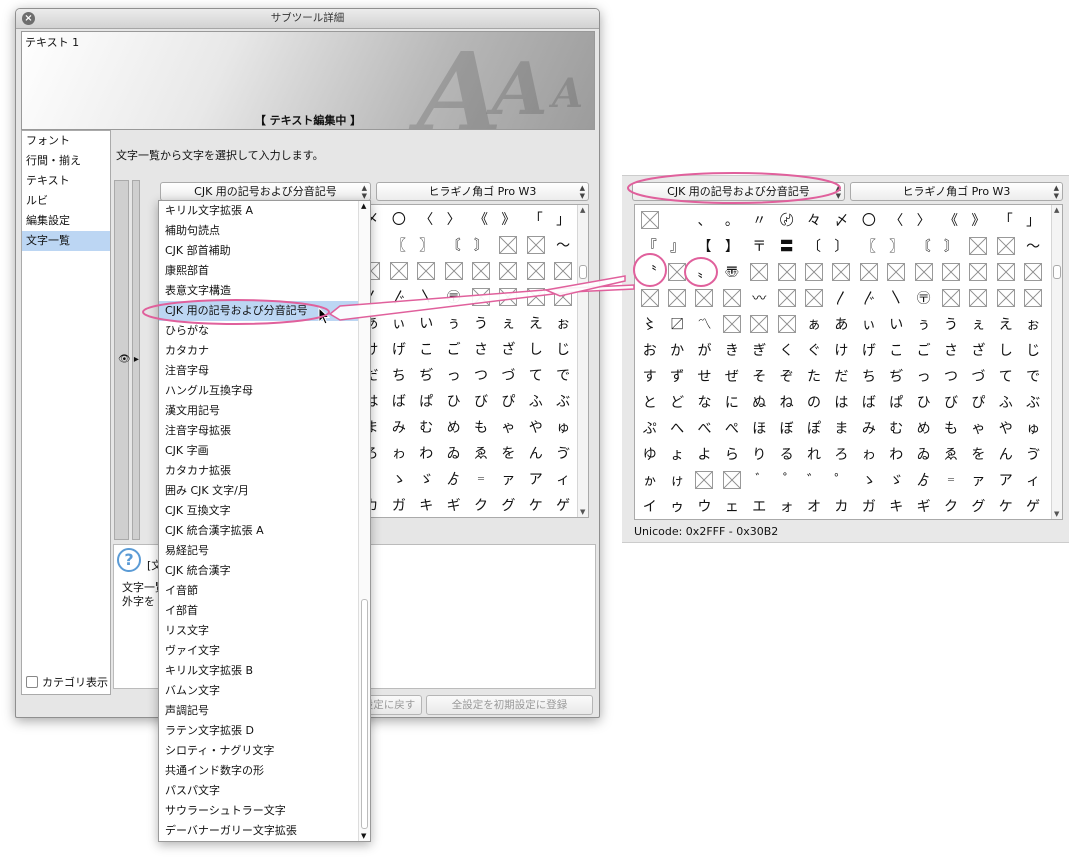  What do you see at coordinates (398, 245) in the screenshot?
I see `char-cell: 〖` at bounding box center [398, 245].